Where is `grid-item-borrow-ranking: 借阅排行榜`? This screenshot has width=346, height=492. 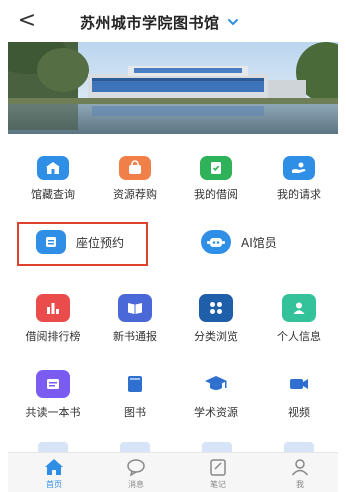
grid-item-borrow-ranking: 借阅排行榜 is located at coordinates (53, 319).